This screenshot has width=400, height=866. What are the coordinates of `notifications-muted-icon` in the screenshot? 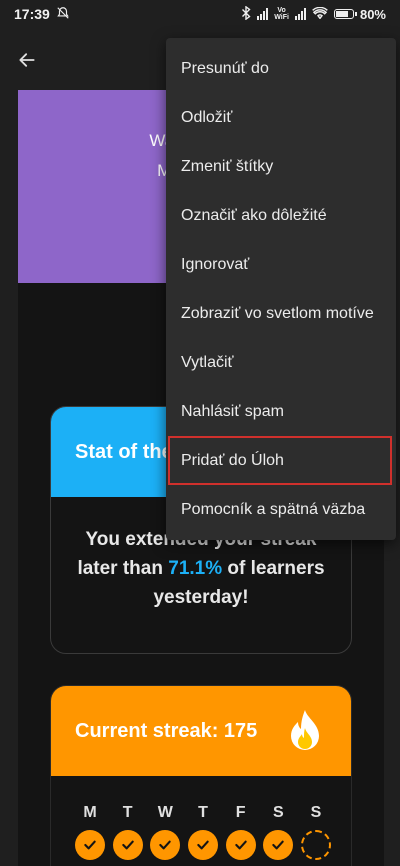 It's located at (63, 14).